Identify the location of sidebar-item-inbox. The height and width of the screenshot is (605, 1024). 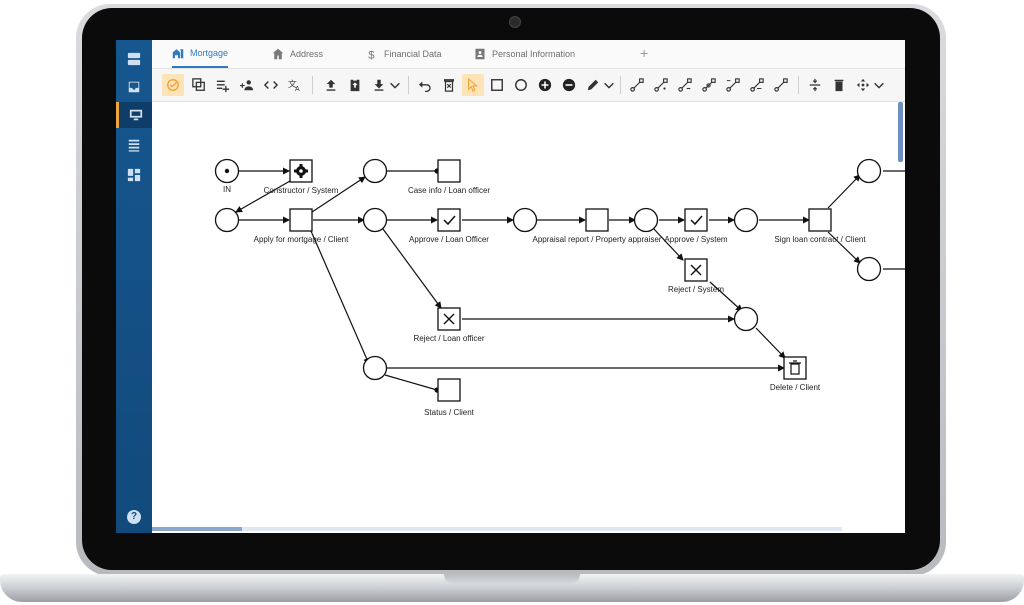
(134, 87).